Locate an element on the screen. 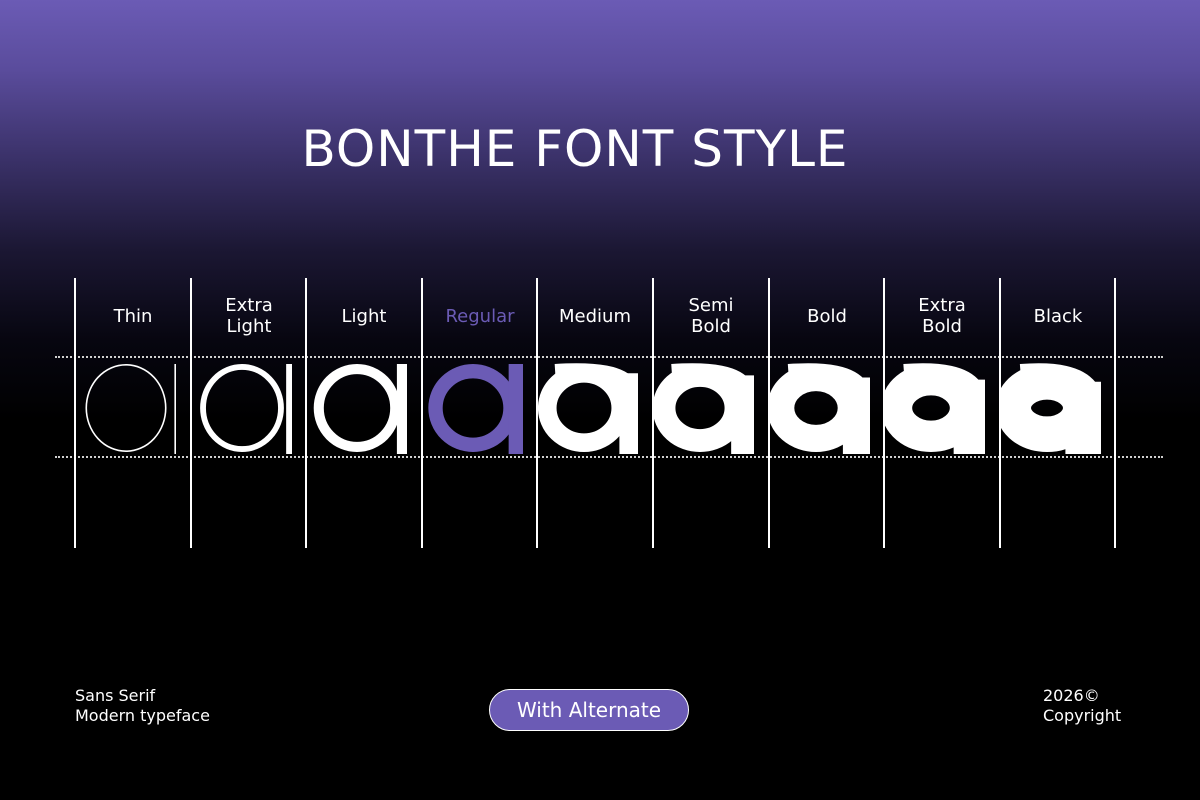 The image size is (1200, 800). guide-line-bottom is located at coordinates (609, 457).